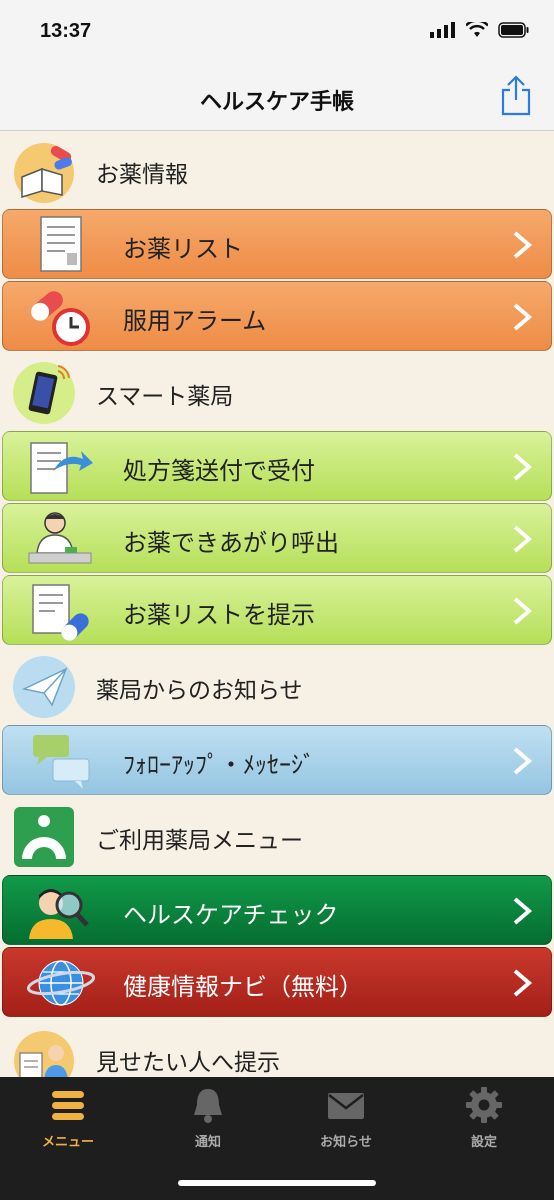 This screenshot has width=554, height=1200. Describe the element at coordinates (199, 691) in the screenshot. I see `section-title: 薬局からのお知らせ` at that location.